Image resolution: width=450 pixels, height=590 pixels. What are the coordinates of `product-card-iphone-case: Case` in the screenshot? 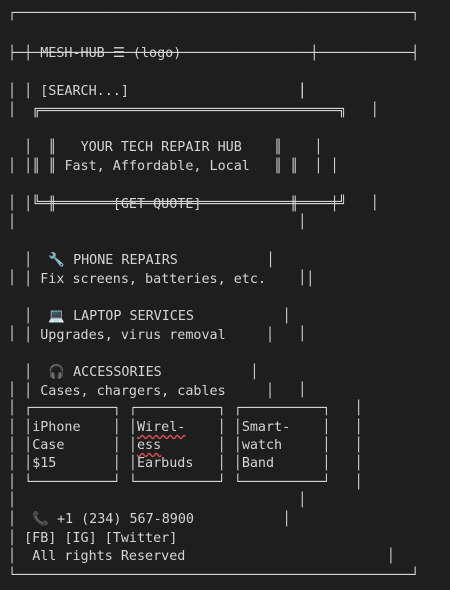 It's located at (48, 445).